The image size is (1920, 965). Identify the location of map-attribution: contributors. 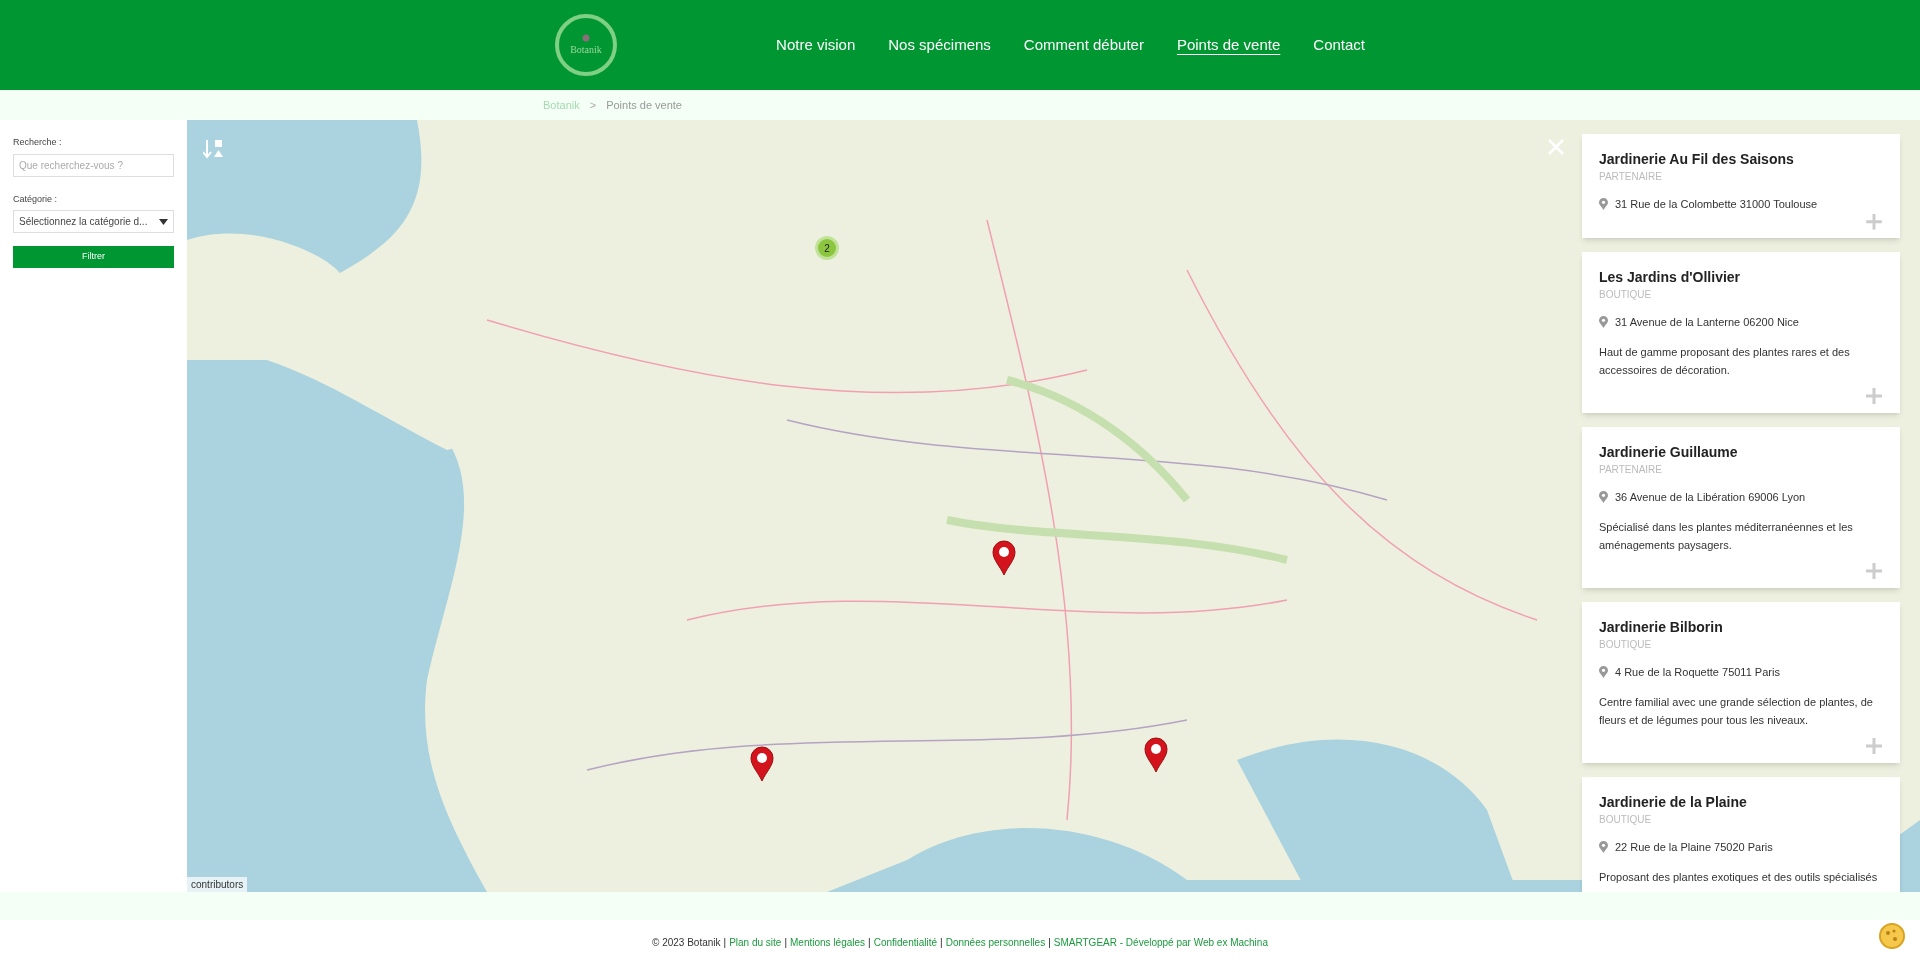
(217, 884).